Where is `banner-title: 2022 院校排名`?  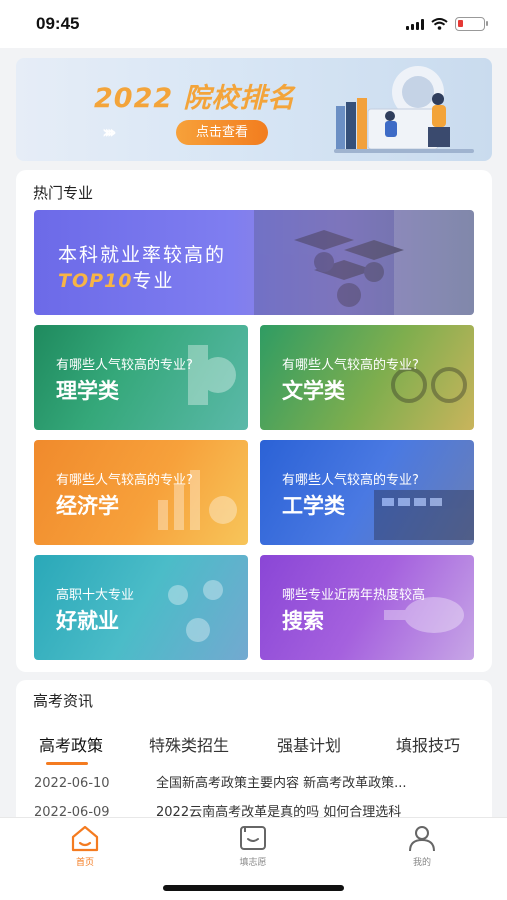 banner-title: 2022 院校排名 is located at coordinates (195, 98).